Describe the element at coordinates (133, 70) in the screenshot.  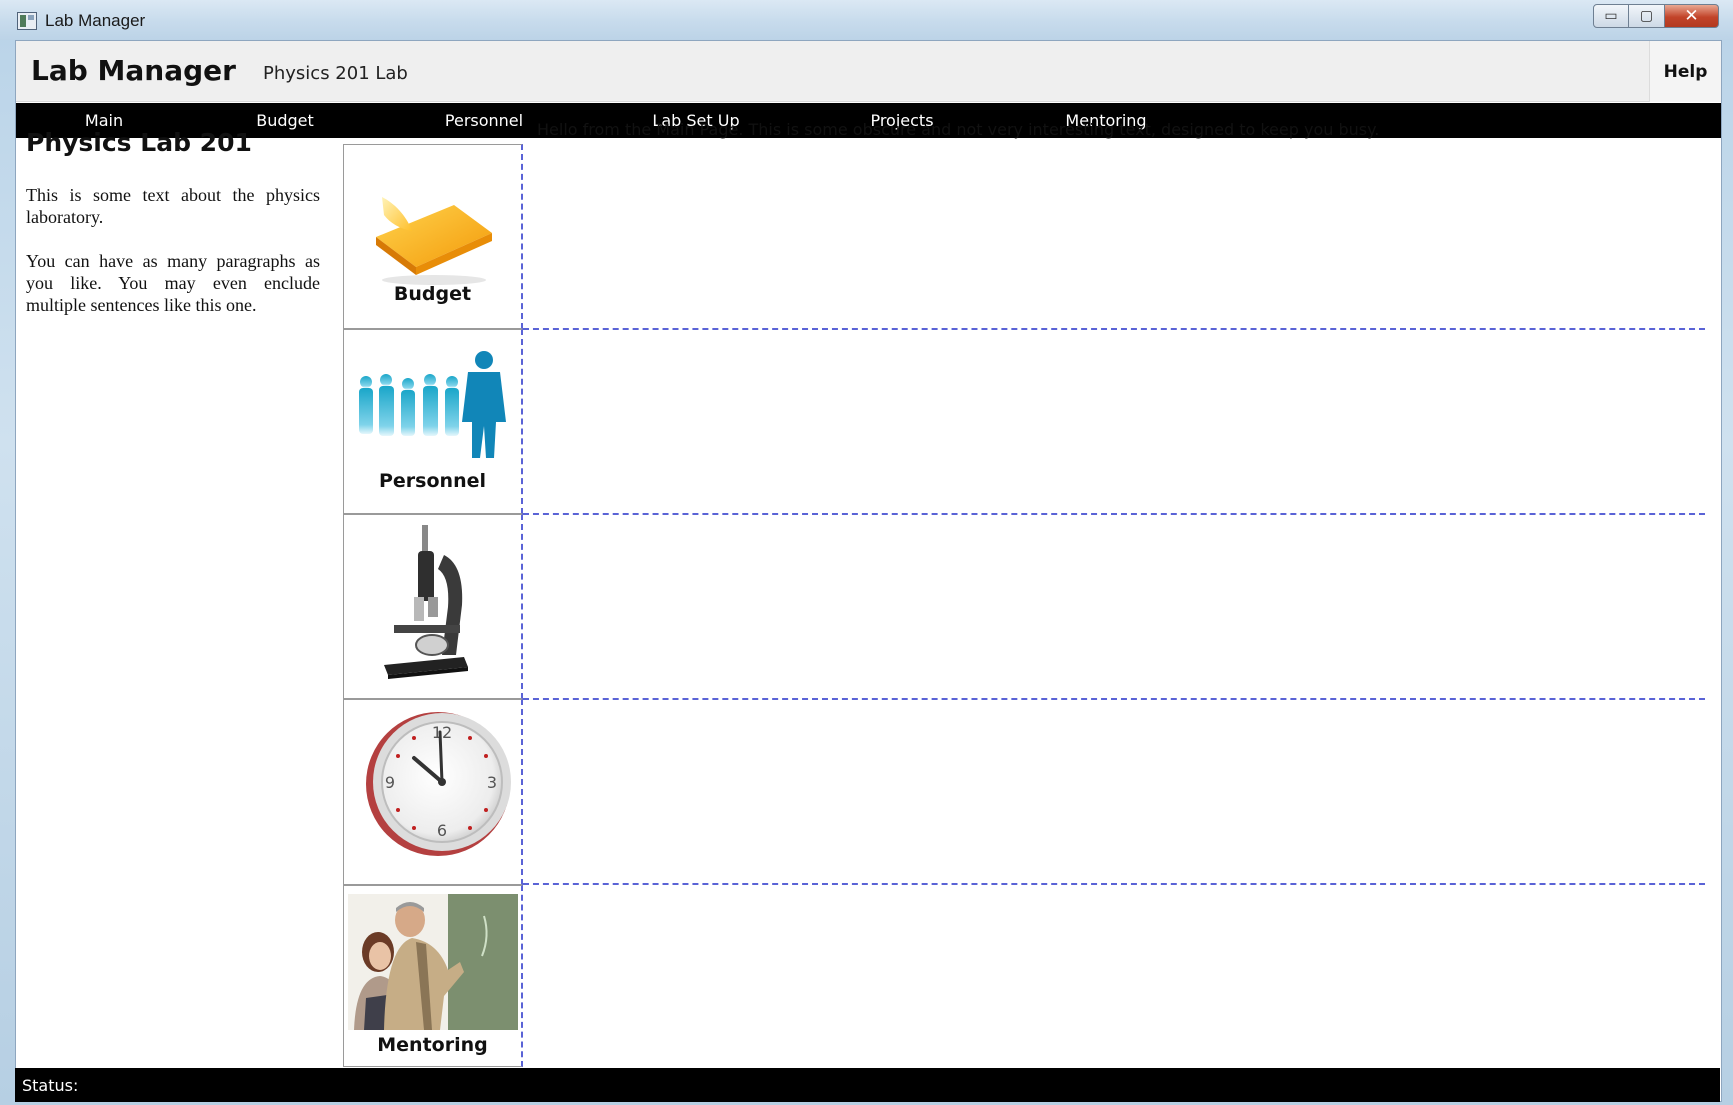
I see `app-name: Lab Manager` at that location.